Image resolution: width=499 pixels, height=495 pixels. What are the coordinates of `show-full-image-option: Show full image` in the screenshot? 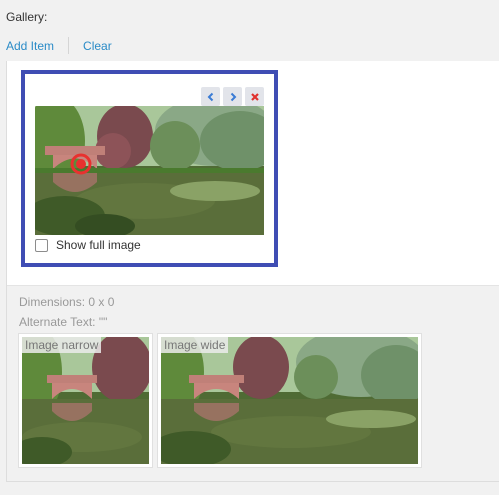 It's located at (88, 245).